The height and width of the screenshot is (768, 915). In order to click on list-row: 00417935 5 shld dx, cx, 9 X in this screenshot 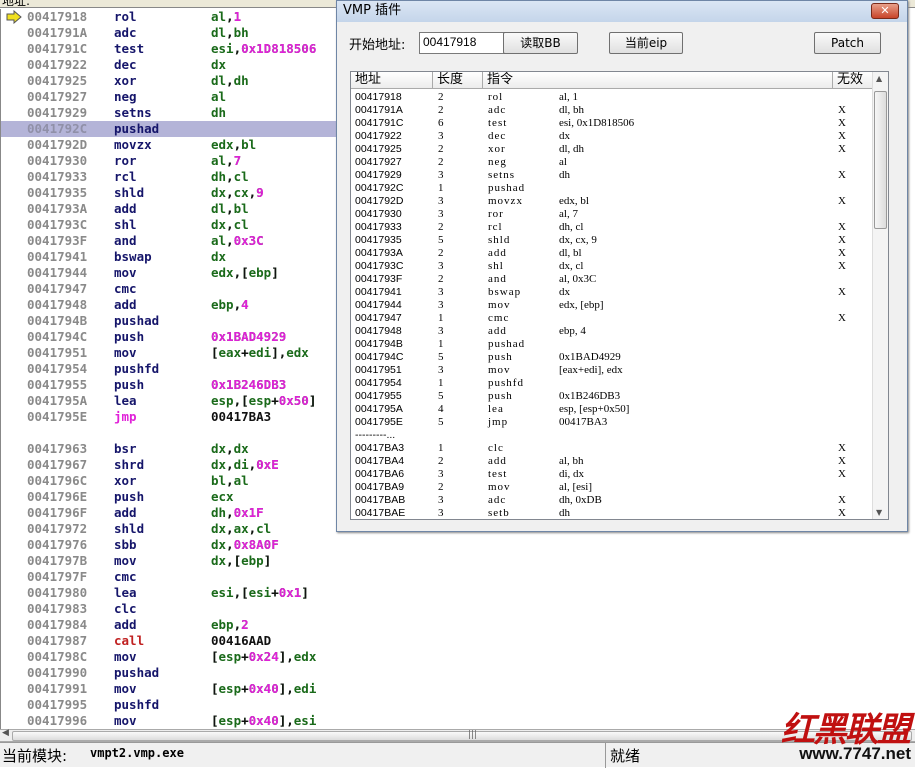, I will do `click(612, 240)`.